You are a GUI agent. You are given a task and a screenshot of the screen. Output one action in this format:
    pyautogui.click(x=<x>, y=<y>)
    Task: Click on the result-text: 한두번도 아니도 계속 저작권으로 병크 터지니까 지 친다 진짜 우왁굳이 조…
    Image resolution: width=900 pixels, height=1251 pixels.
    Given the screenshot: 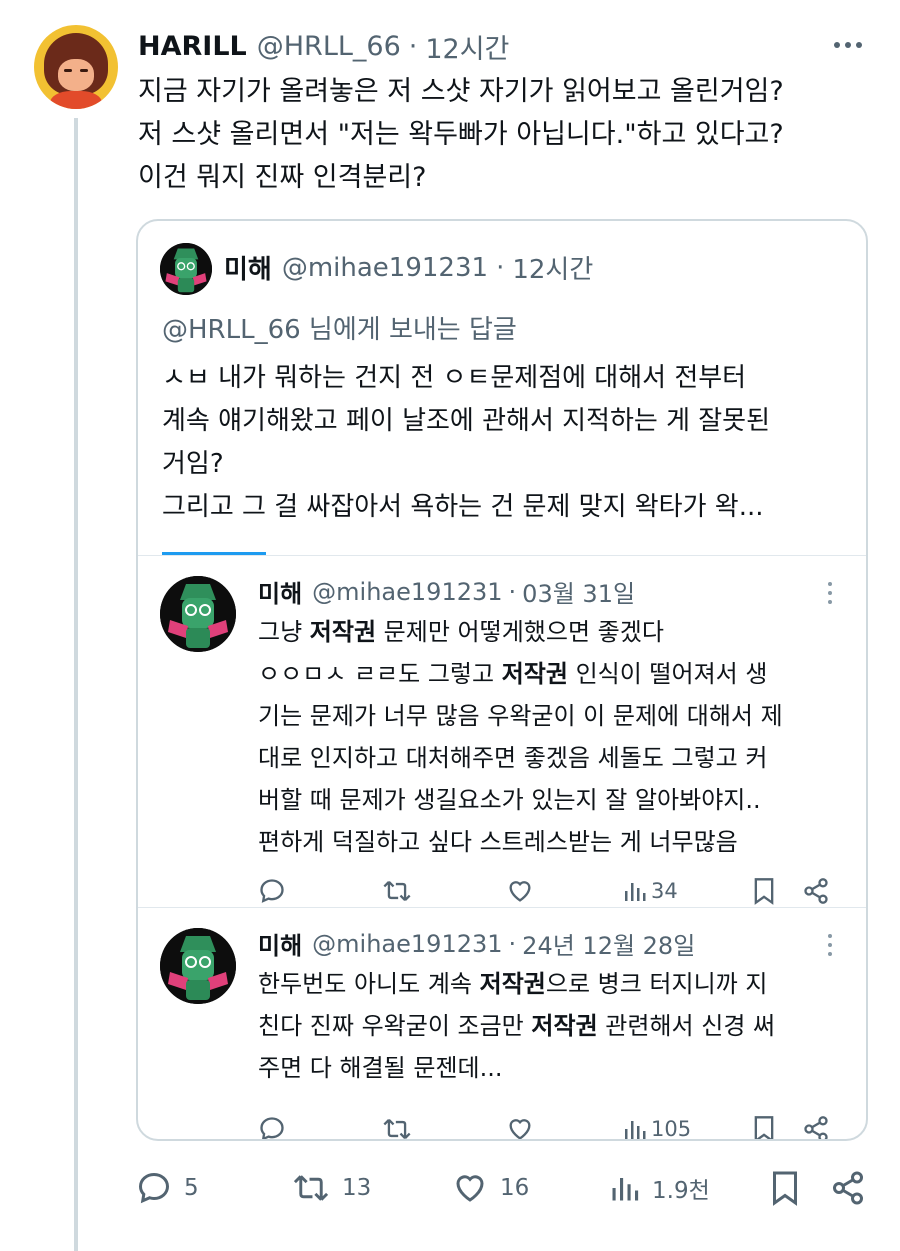 What is the action you would take?
    pyautogui.click(x=553, y=1026)
    